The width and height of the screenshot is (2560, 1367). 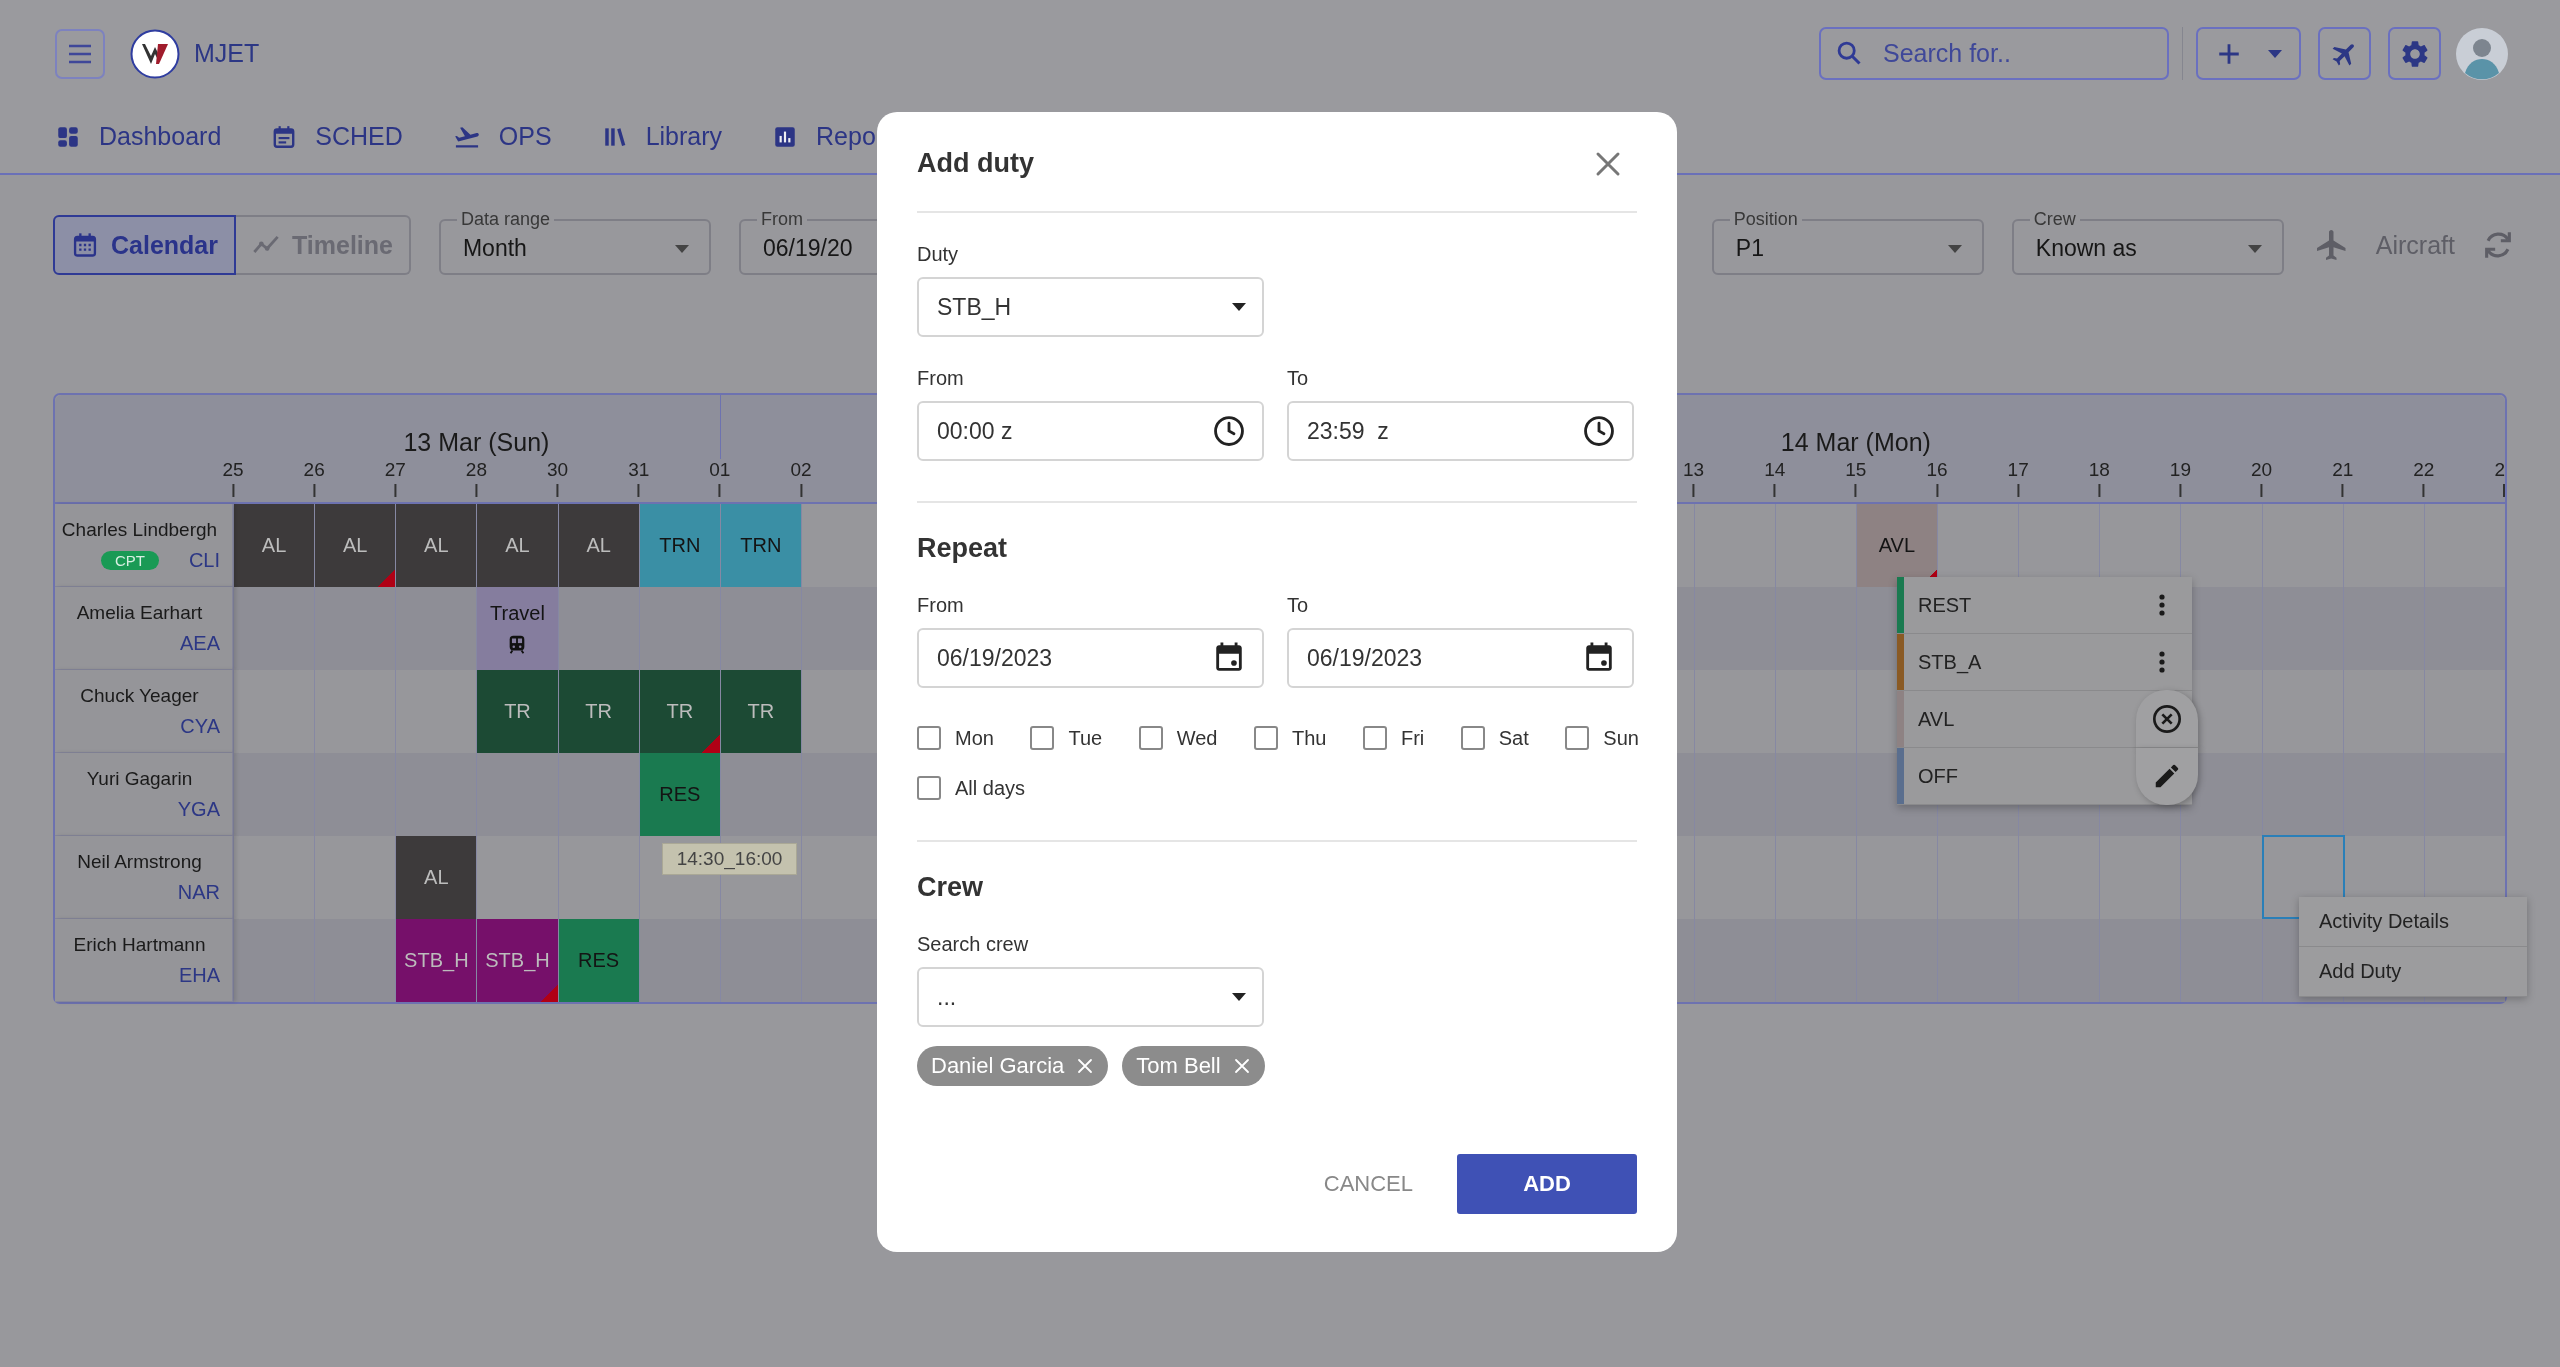 What do you see at coordinates (1994, 53) in the screenshot?
I see `search-field: Search for..` at bounding box center [1994, 53].